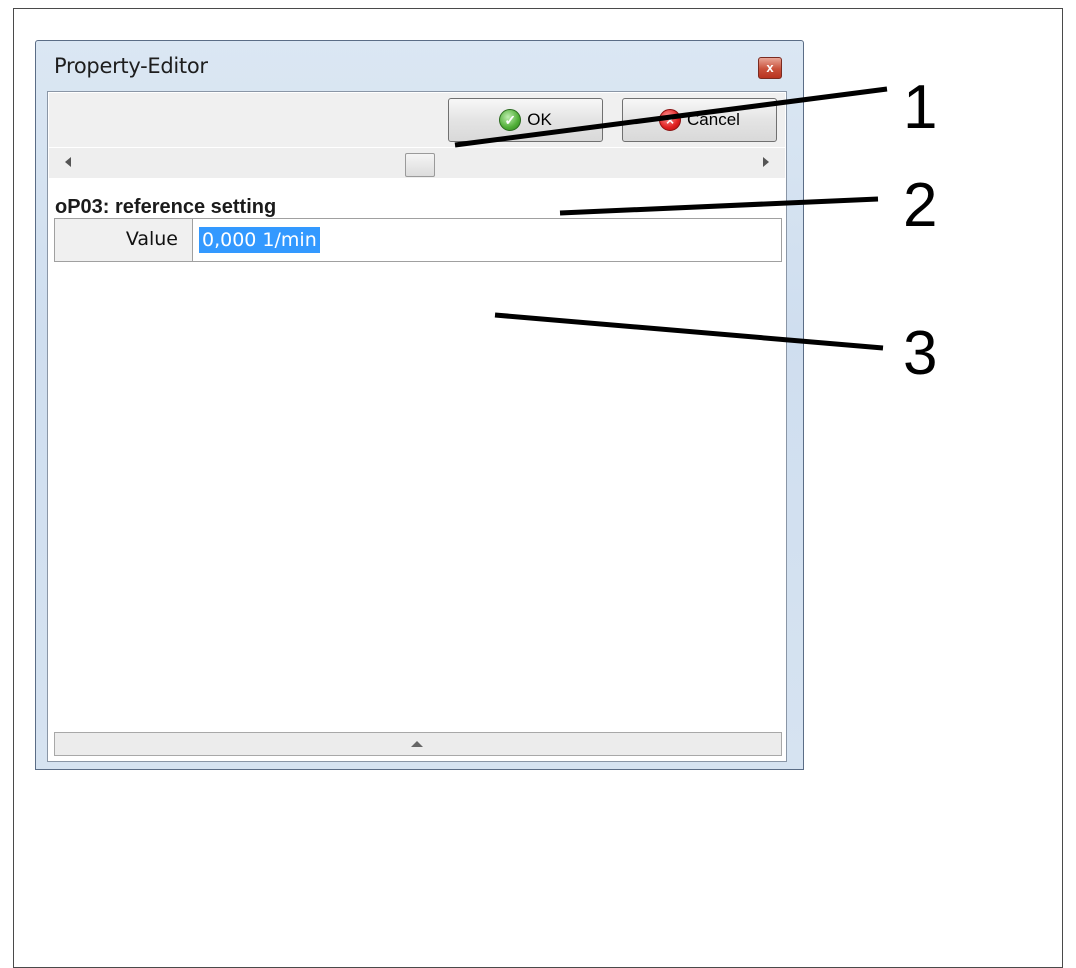  Describe the element at coordinates (920, 205) in the screenshot. I see `callout-number-2: 2` at that location.